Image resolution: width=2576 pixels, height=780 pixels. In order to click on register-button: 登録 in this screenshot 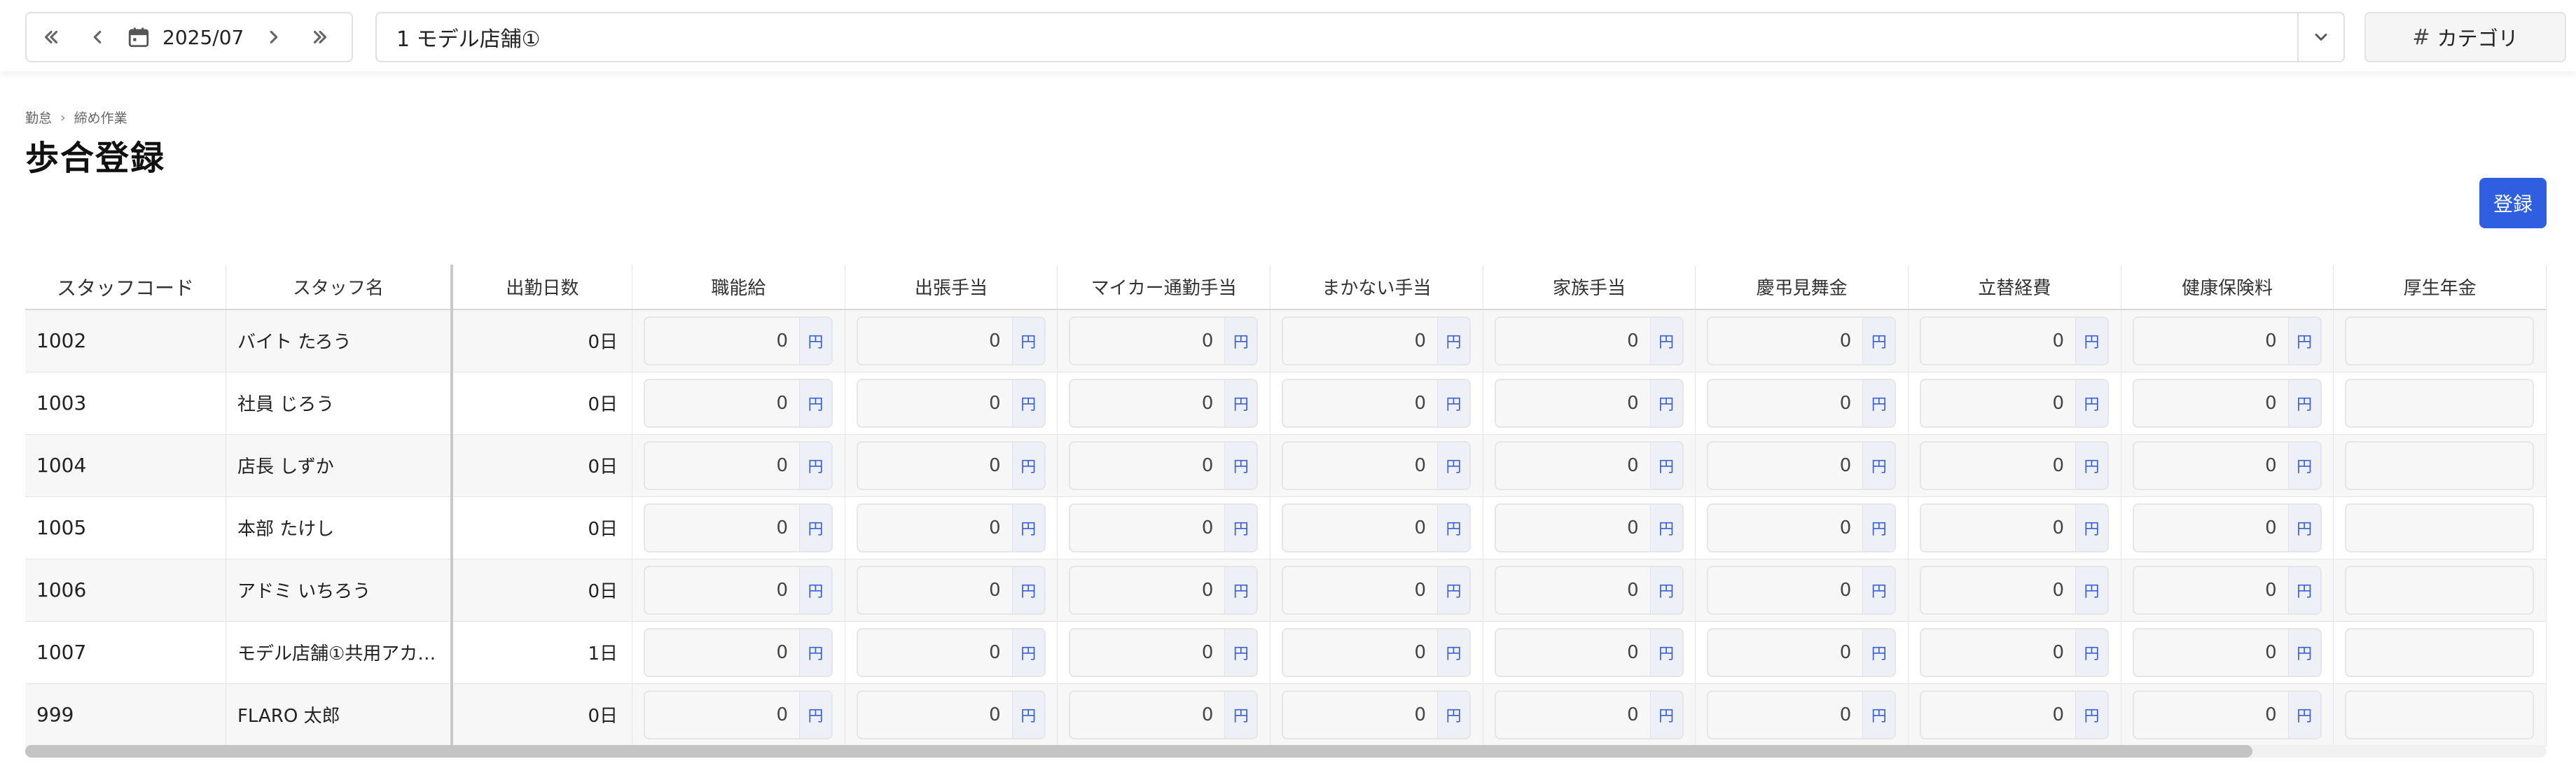, I will do `click(2513, 203)`.